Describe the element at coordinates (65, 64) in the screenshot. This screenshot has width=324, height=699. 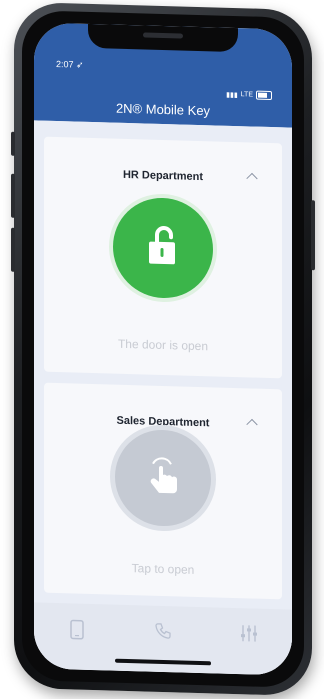
I see `status-time-text: 2:07` at that location.